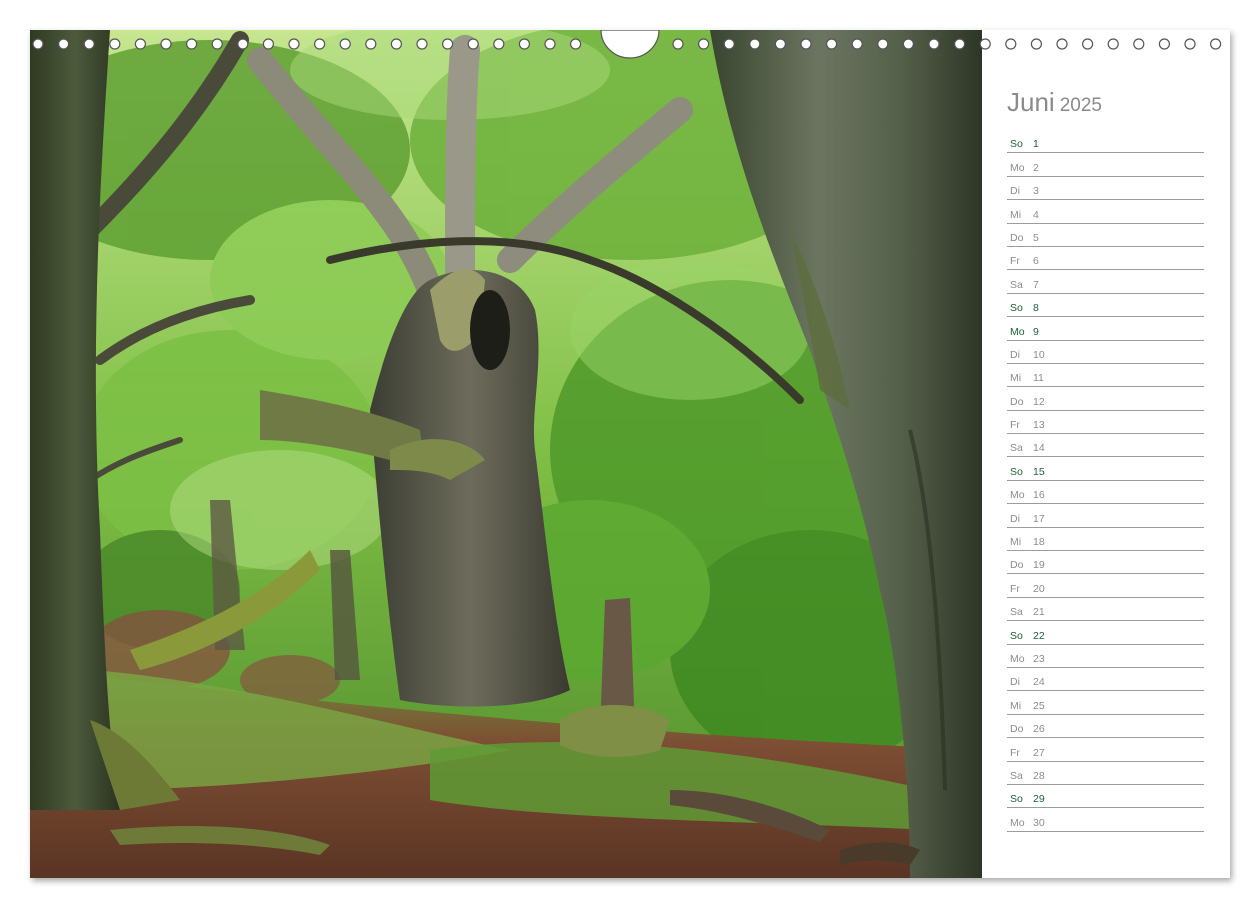  I want to click on day-row: Mi 18, so click(1105, 540).